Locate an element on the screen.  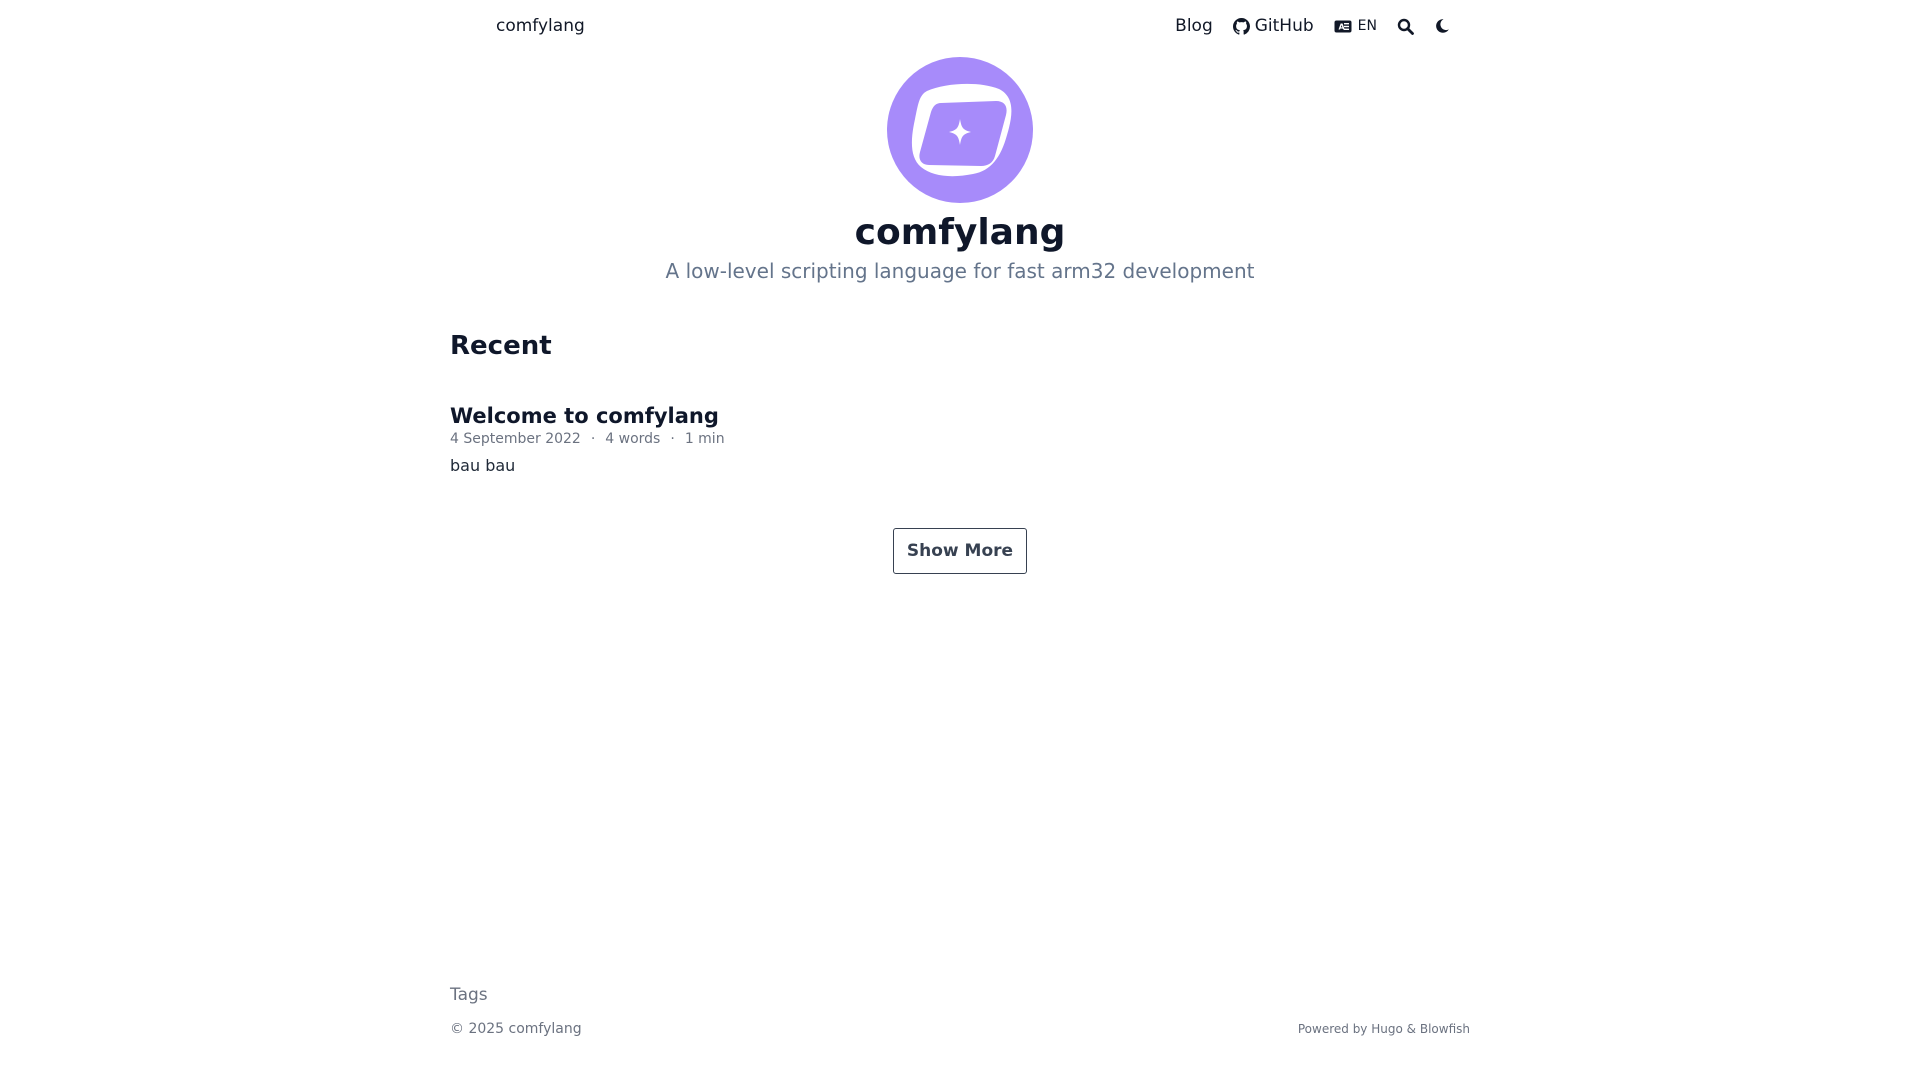
moon-icon is located at coordinates (1442, 26).